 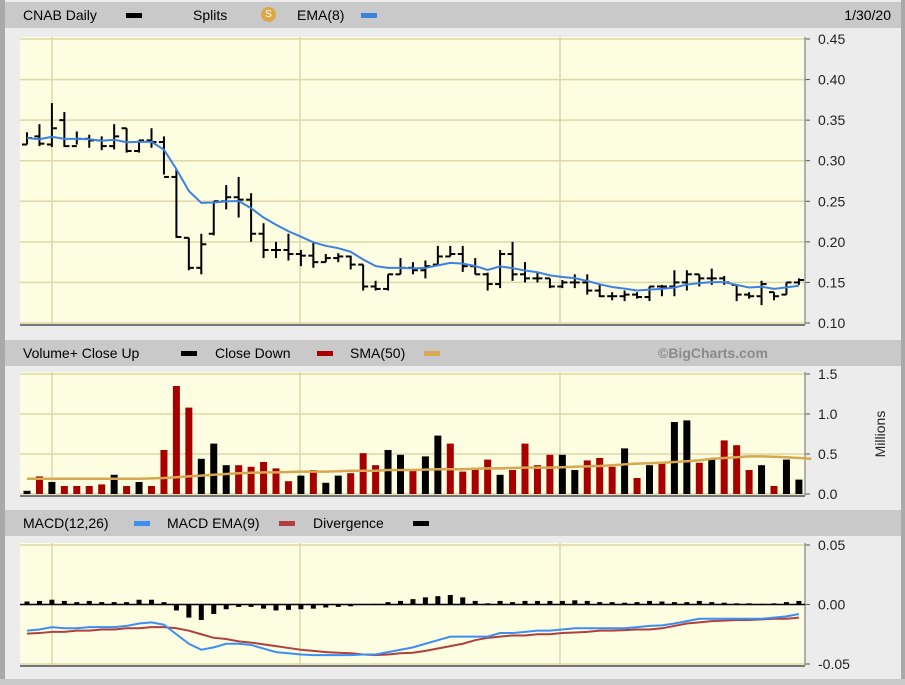 What do you see at coordinates (831, 161) in the screenshot?
I see `price-panel-tick-label: 0.30` at bounding box center [831, 161].